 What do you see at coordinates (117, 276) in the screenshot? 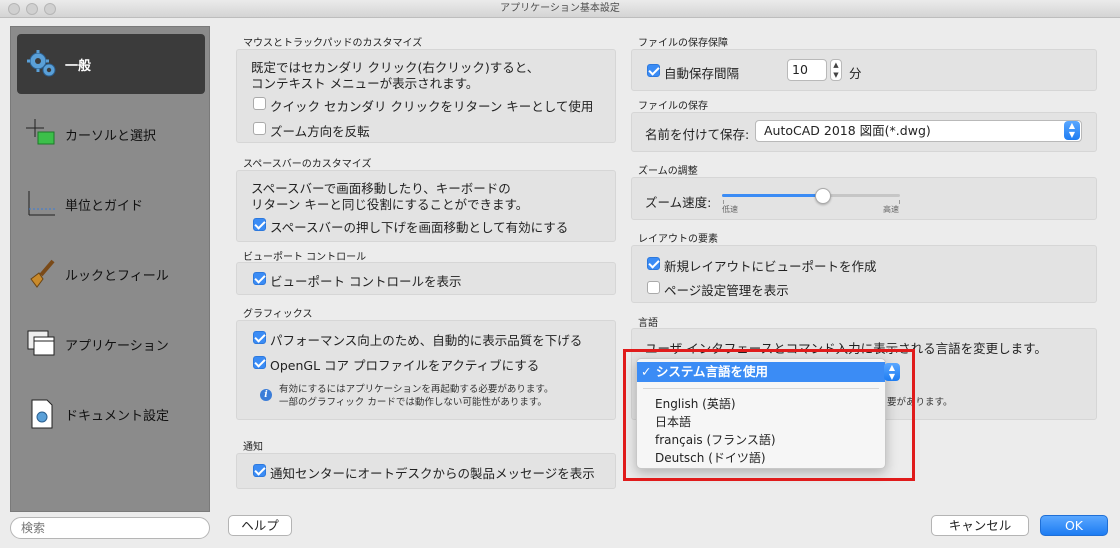
I see `sidebar-item-label: ルックとフィール` at bounding box center [117, 276].